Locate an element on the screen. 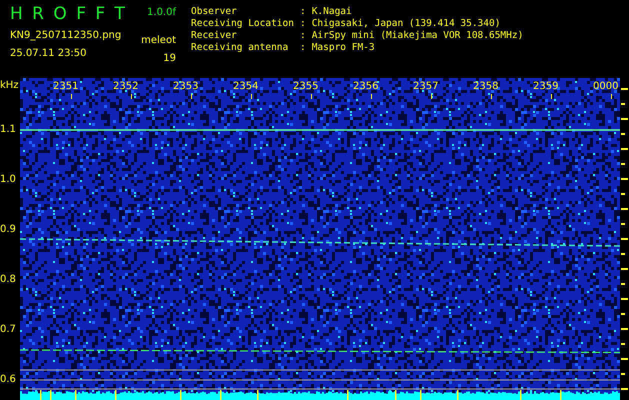 The image size is (629, 400). y-axis-label: 1.1 is located at coordinates (8, 130).